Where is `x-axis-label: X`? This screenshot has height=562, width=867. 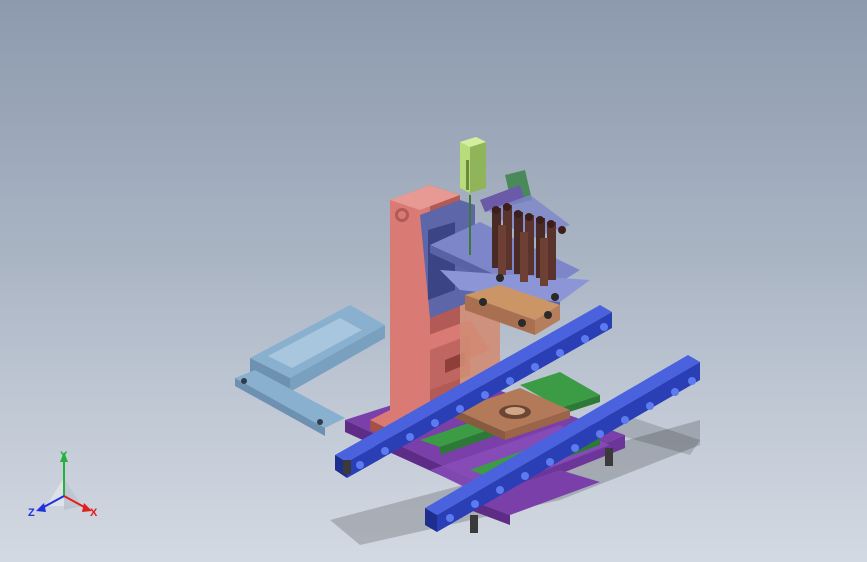
x-axis-label: X is located at coordinates (94, 513).